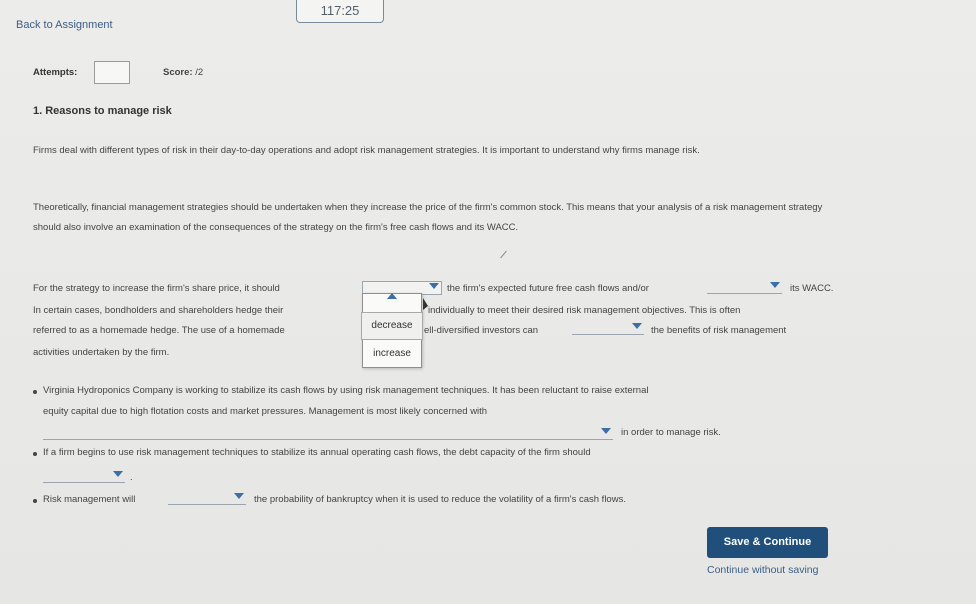 This screenshot has height=604, width=976. Describe the element at coordinates (178, 72) in the screenshot. I see `score-label: Score:` at that location.